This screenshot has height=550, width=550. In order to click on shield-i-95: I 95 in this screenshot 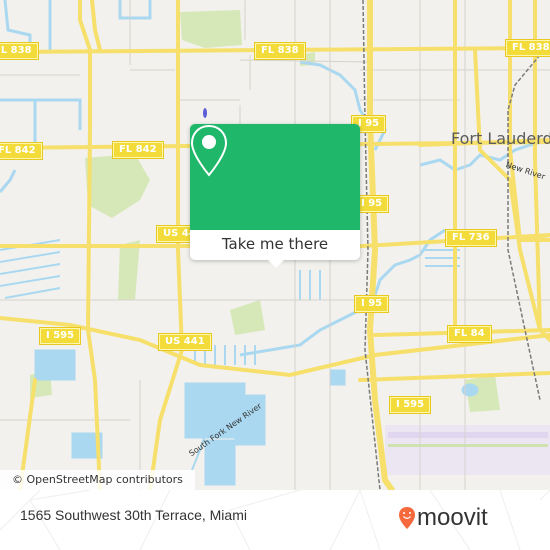, I will do `click(372, 304)`.